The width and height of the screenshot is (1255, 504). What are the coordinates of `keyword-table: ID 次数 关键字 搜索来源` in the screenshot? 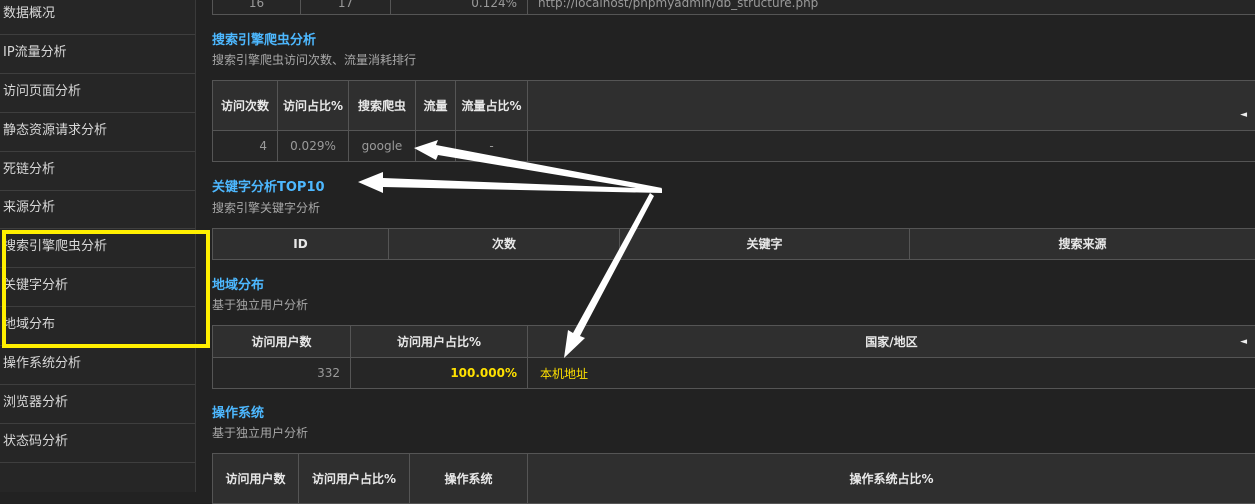 It's located at (733, 244).